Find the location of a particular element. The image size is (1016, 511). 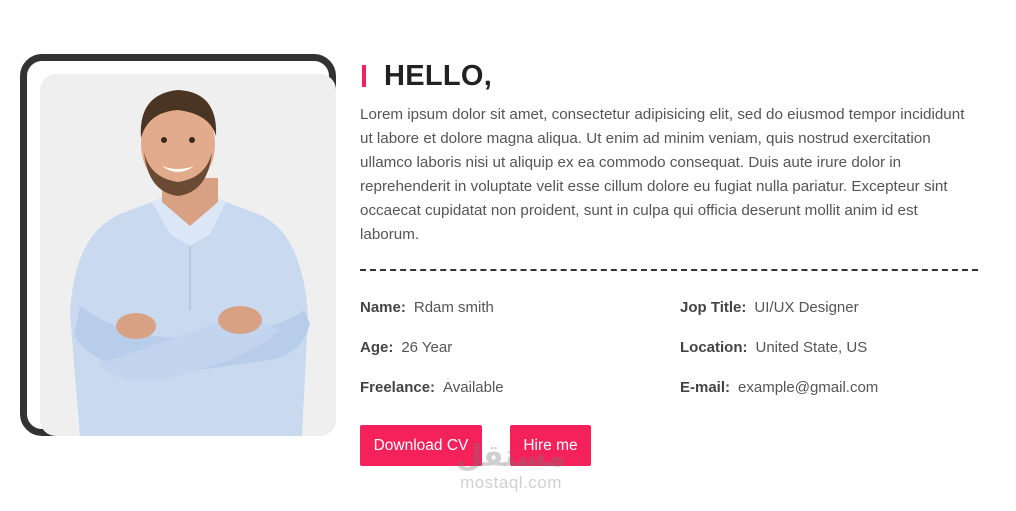

info-value: 26 Year is located at coordinates (427, 347).